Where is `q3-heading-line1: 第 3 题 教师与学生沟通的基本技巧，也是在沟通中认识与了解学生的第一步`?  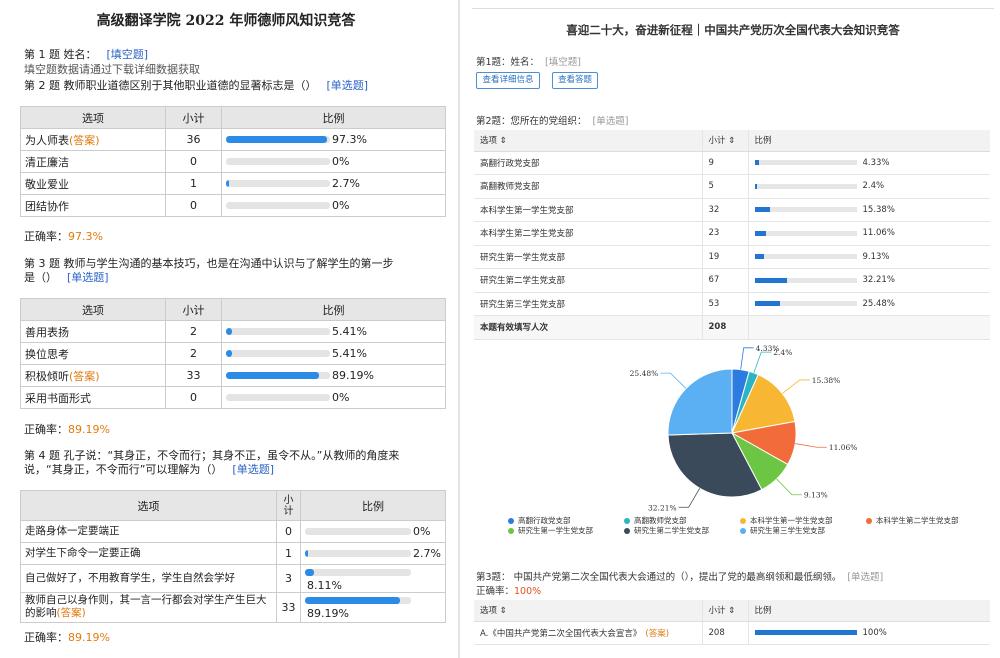
q3-heading-line1: 第 3 题 教师与学生沟通的基本技巧，也是在沟通中认识与了解学生的第一步 is located at coordinates (209, 263).